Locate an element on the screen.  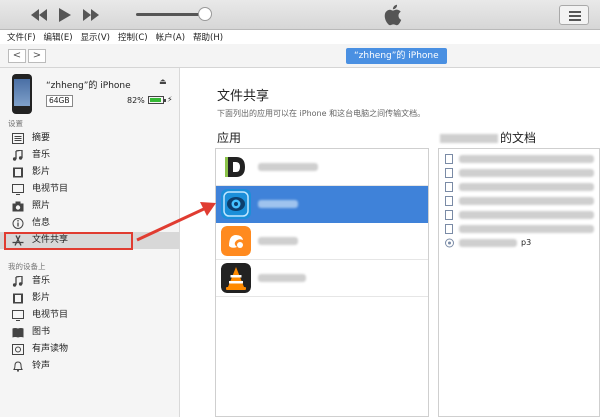
sidebar-item-movies: 影片 is located at coordinates (89, 172).